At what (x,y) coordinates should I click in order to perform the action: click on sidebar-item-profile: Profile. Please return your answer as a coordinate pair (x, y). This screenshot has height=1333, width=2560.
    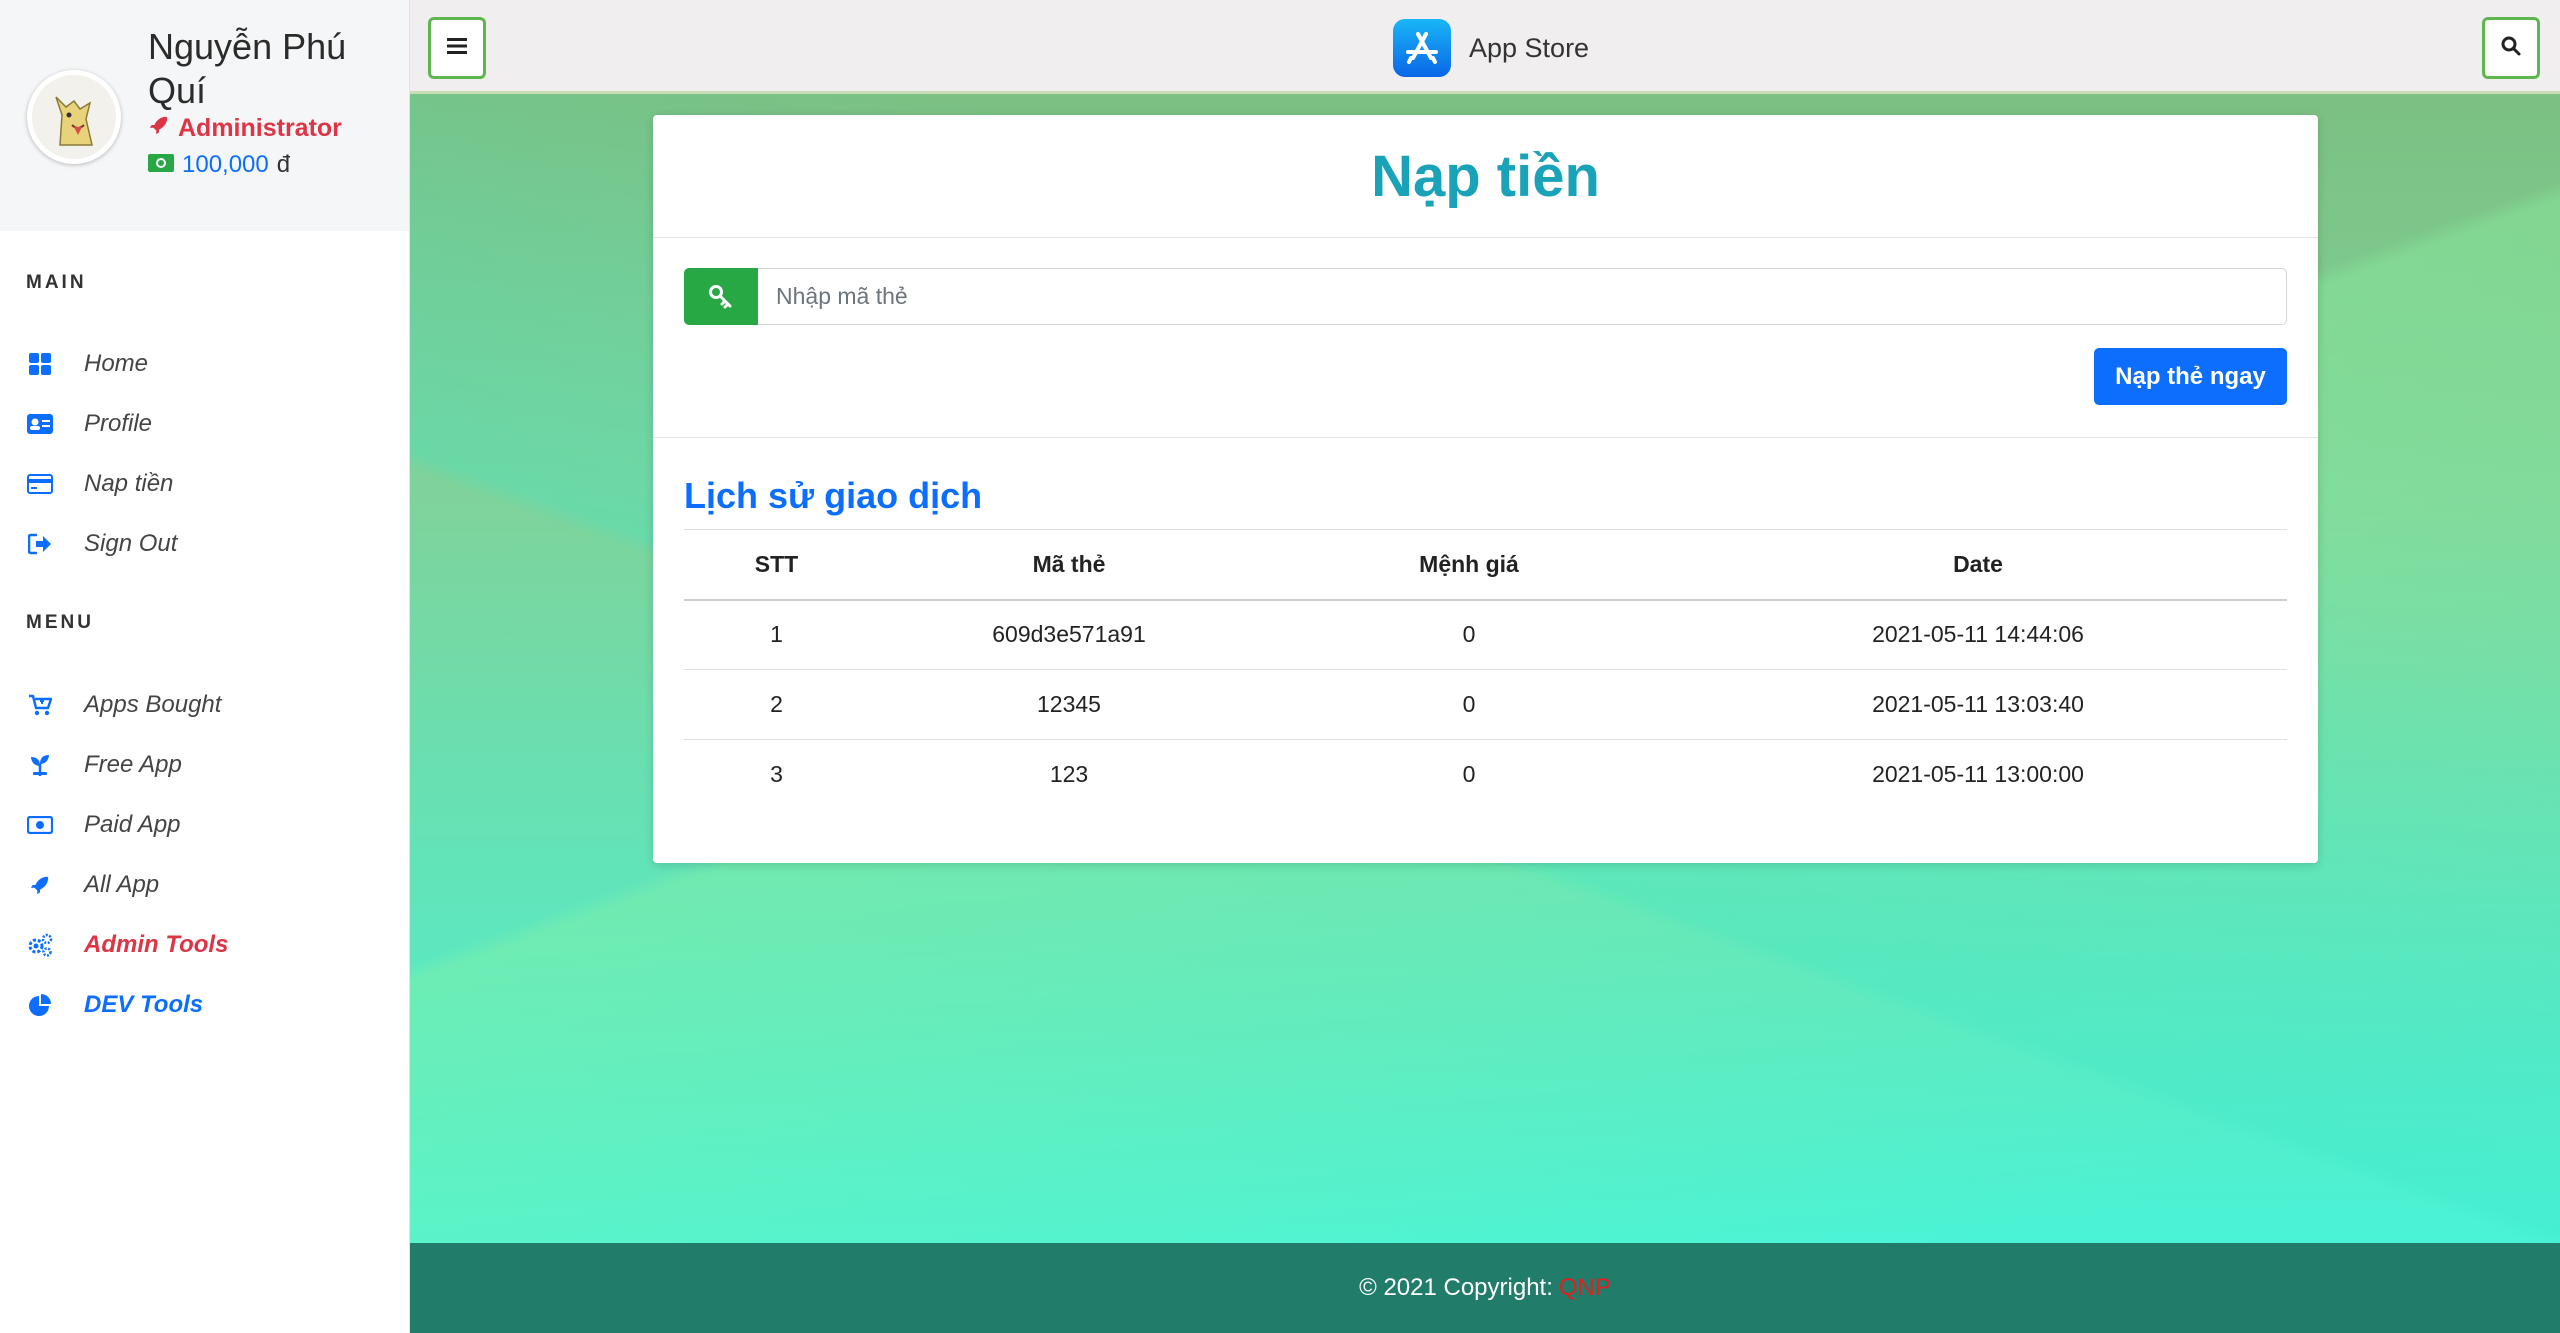
    Looking at the image, I should click on (89, 424).